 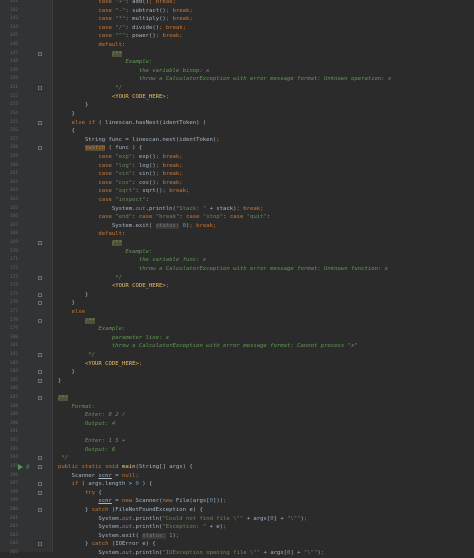 I want to click on code-line: 186, so click(x=237, y=389).